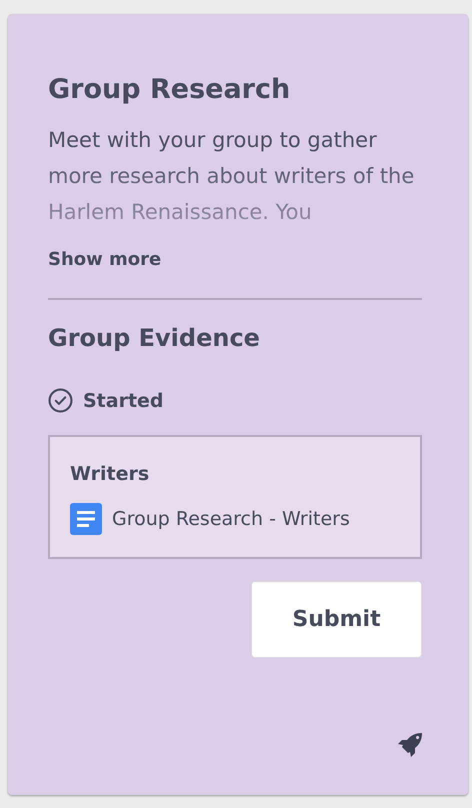 The height and width of the screenshot is (808, 472). I want to click on status-label: Started, so click(123, 401).